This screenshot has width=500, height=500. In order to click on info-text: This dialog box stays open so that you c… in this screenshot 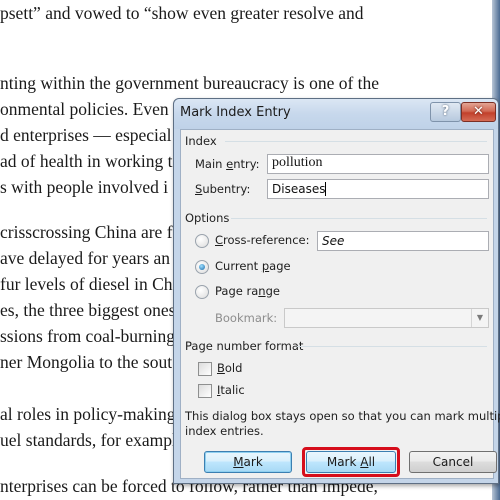, I will do `click(342, 416)`.